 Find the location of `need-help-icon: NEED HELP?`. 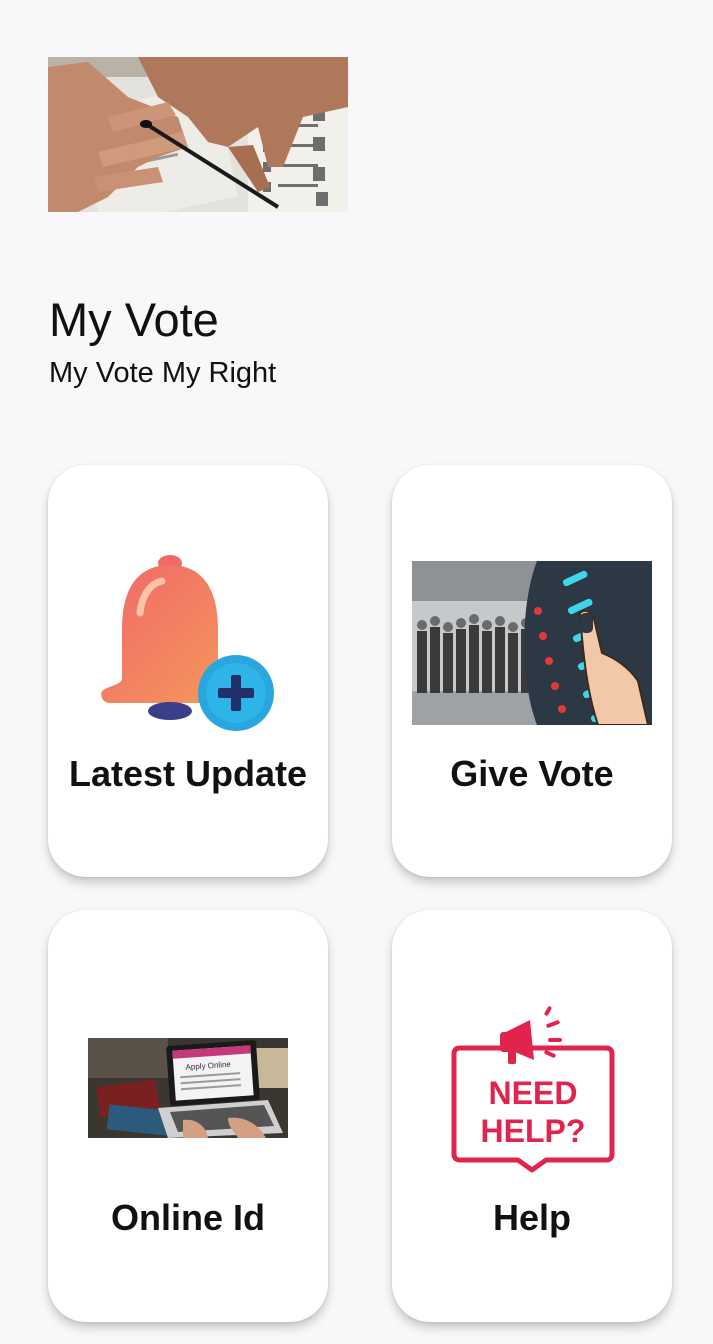

need-help-icon: NEED HELP? is located at coordinates (533, 1094).